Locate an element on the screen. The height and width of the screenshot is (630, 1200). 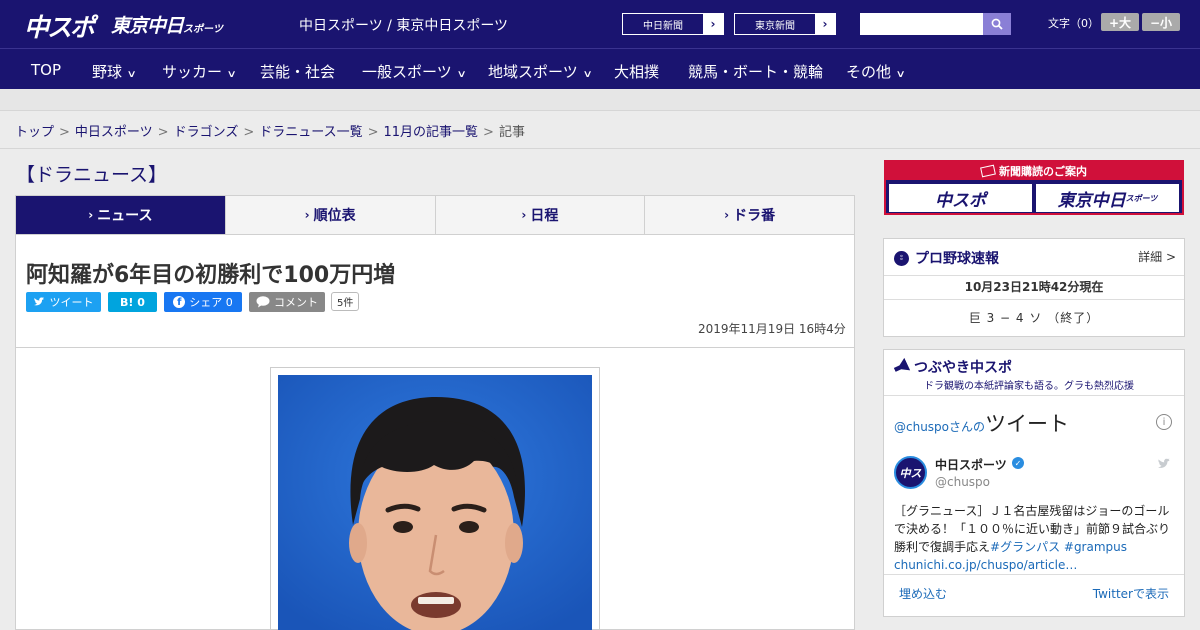
nav-label: 競馬・ボート・競輪 is located at coordinates (756, 72).